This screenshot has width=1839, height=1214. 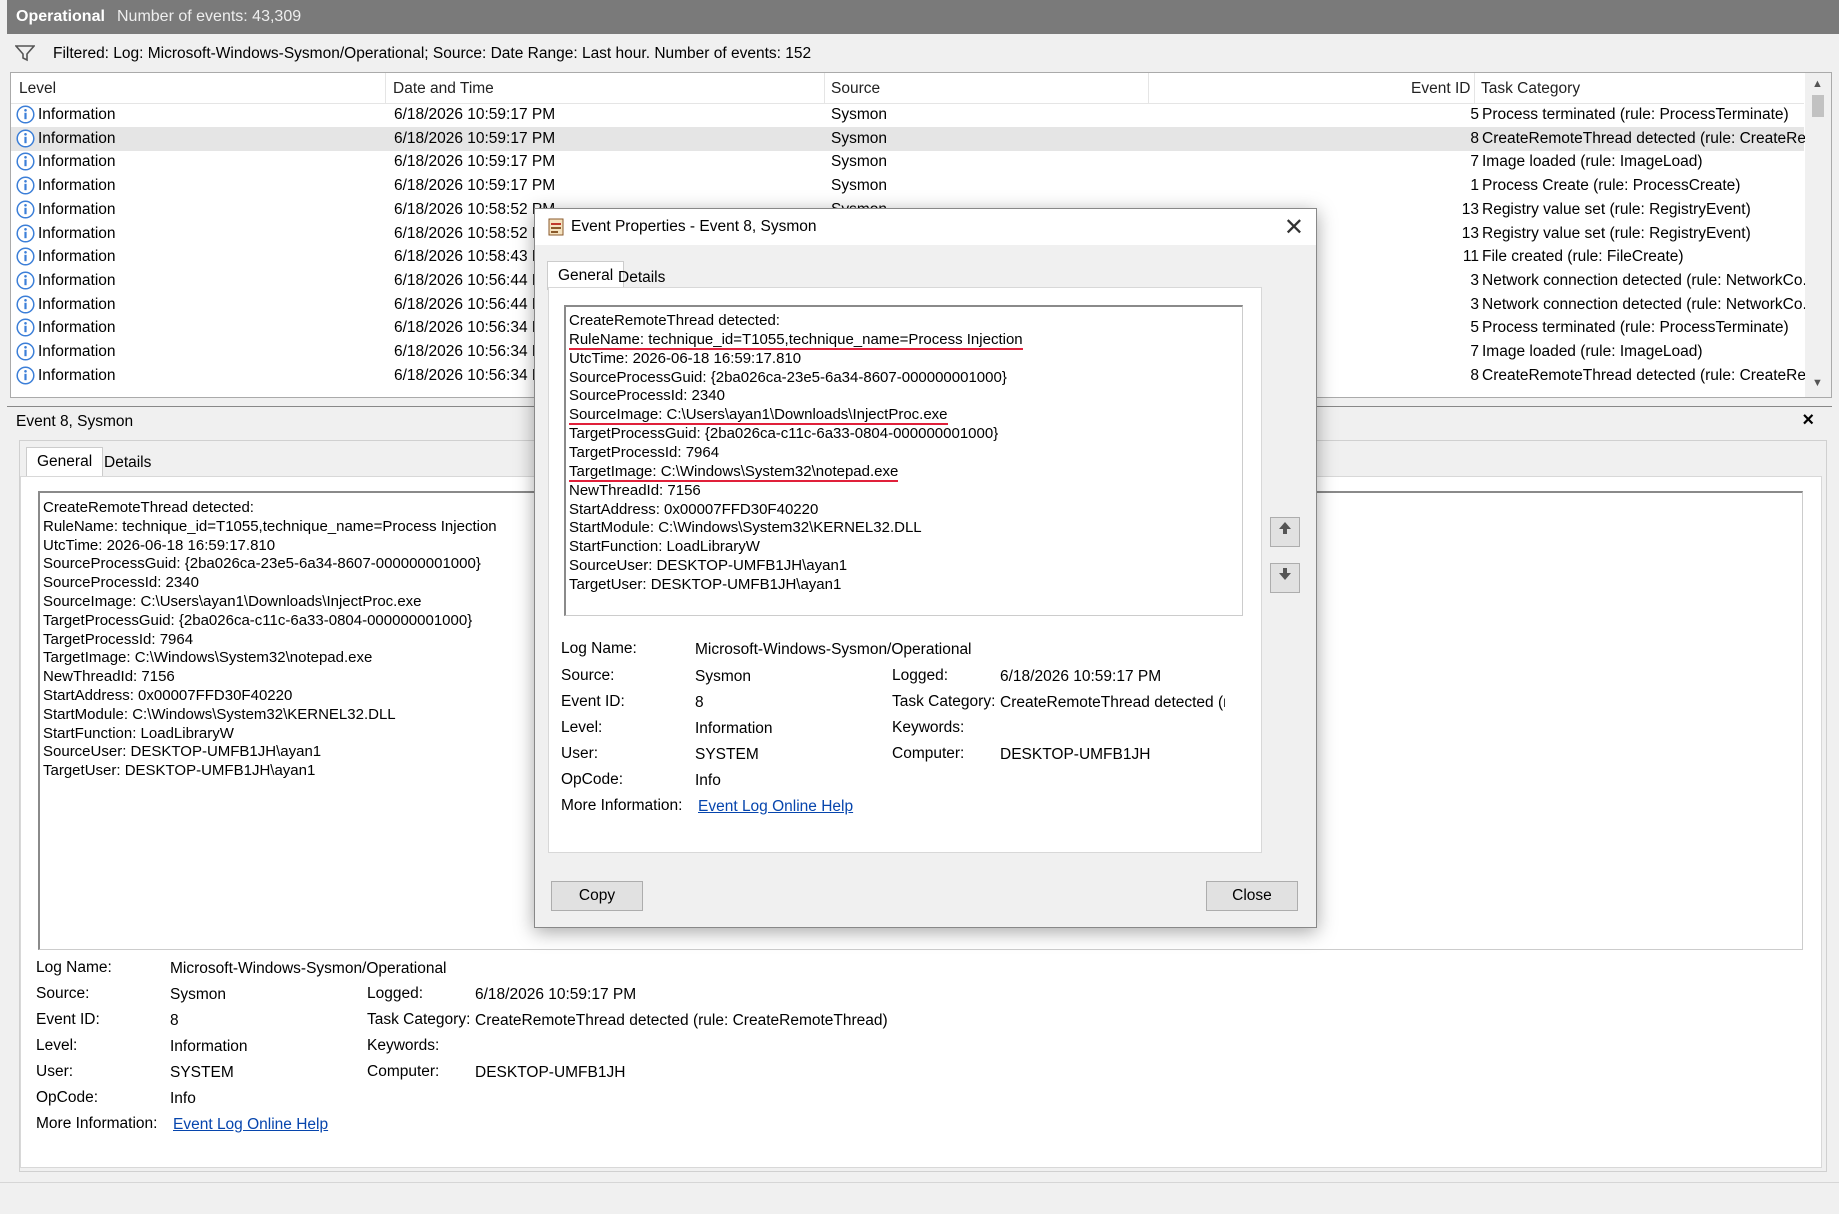 I want to click on event-list-scrollbar: ▲ ▼, so click(x=1818, y=235).